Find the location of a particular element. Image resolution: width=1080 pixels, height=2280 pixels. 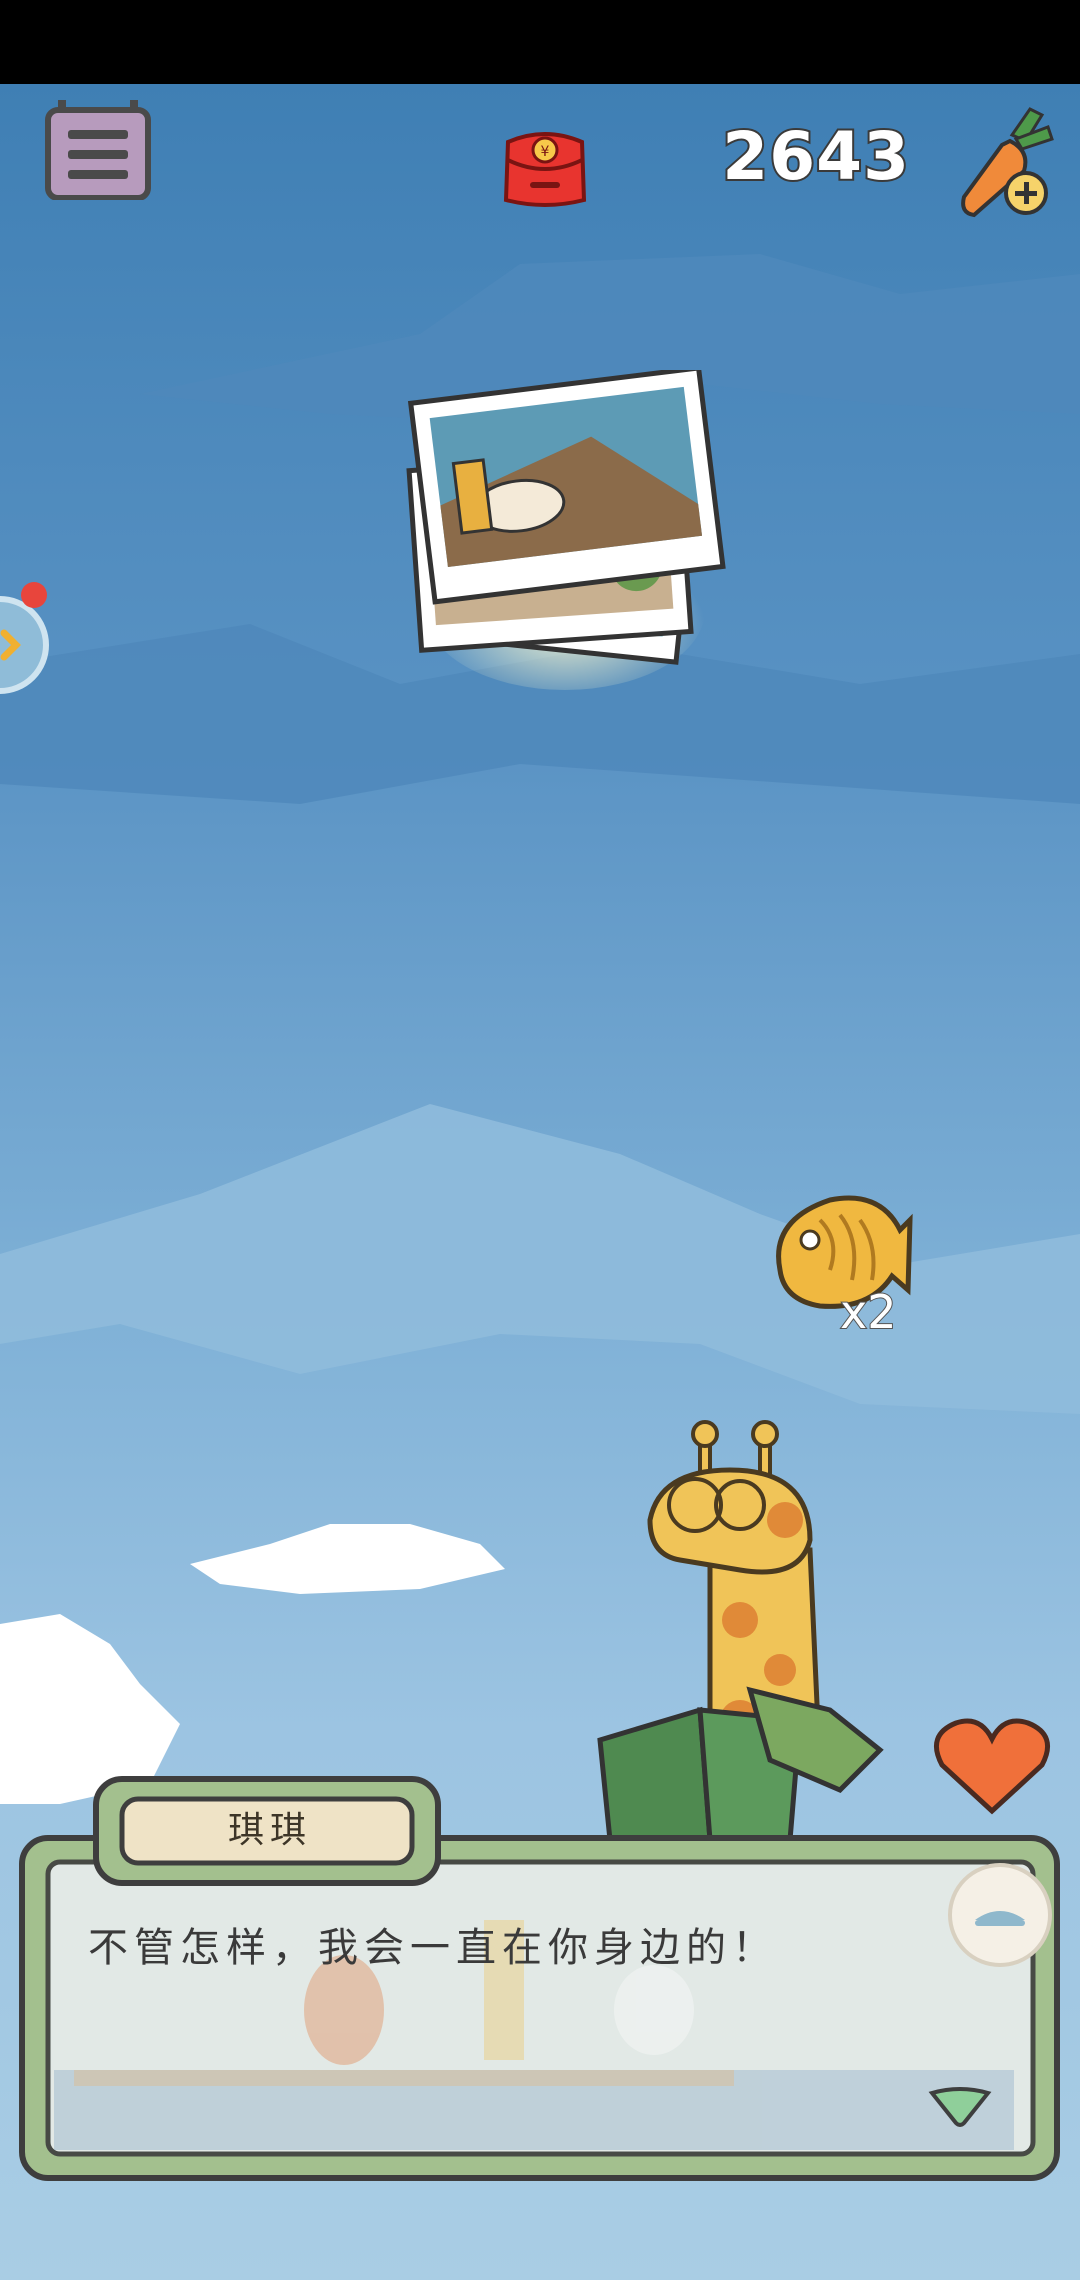

dialog-text: 不管怎样，我会一直在你身边的！ is located at coordinates (433, 1948).